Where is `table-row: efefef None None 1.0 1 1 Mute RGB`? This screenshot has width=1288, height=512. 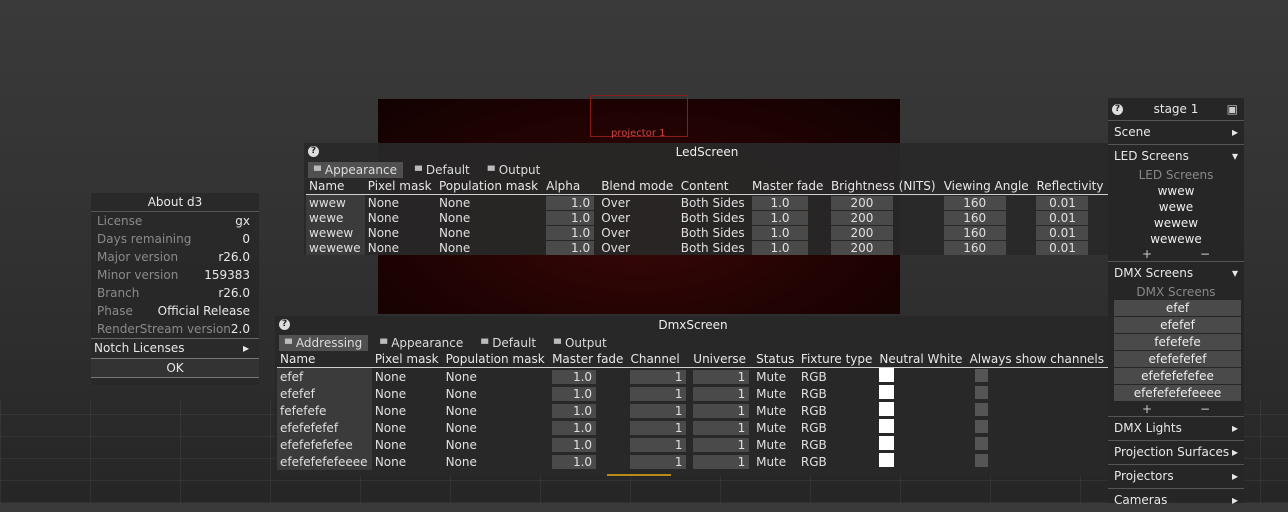
table-row: efefef None None 1.0 1 1 Mute RGB is located at coordinates (693, 393).